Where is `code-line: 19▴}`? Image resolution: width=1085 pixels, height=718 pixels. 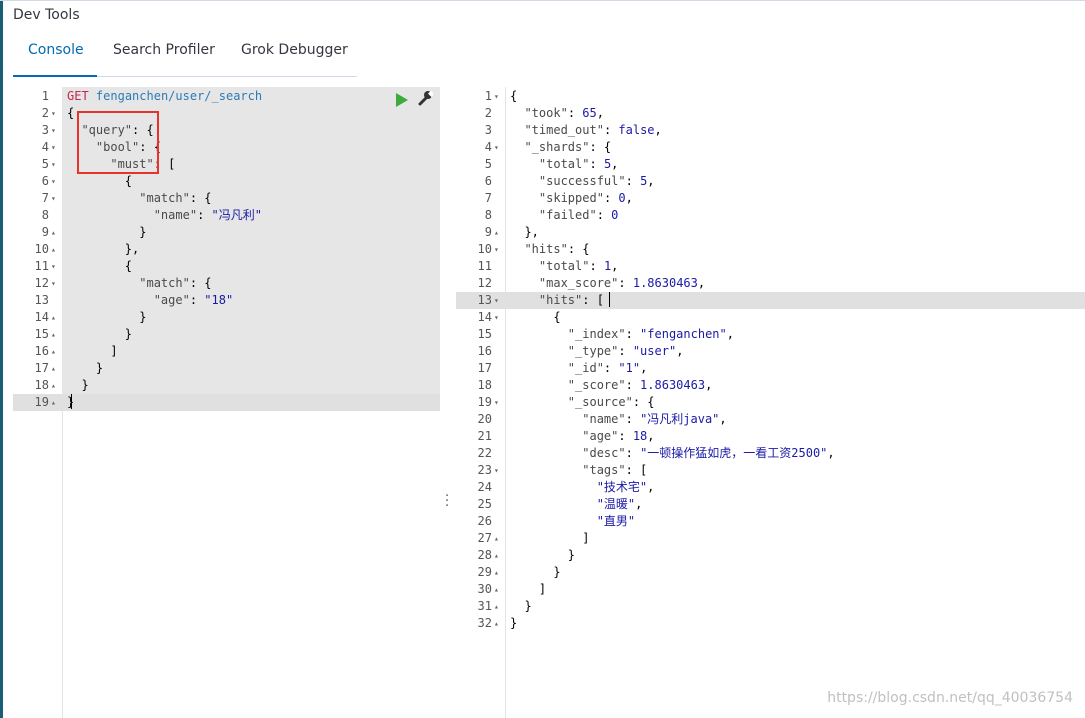 code-line: 19▴} is located at coordinates (226, 402).